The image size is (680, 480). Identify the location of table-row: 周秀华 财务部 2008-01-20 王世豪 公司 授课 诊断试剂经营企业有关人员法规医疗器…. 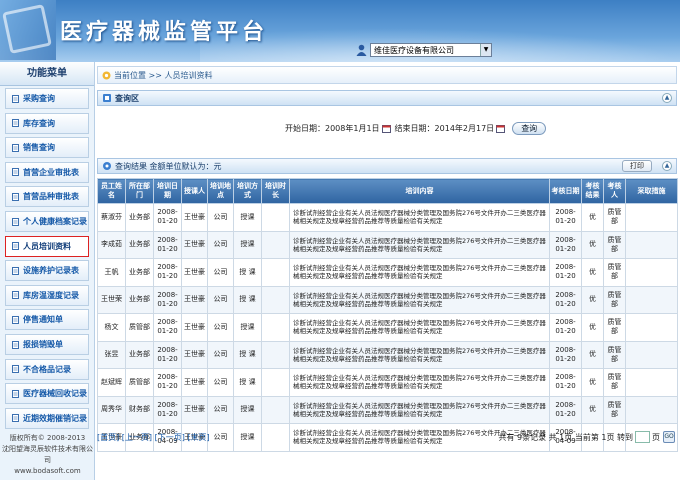
(387, 409).